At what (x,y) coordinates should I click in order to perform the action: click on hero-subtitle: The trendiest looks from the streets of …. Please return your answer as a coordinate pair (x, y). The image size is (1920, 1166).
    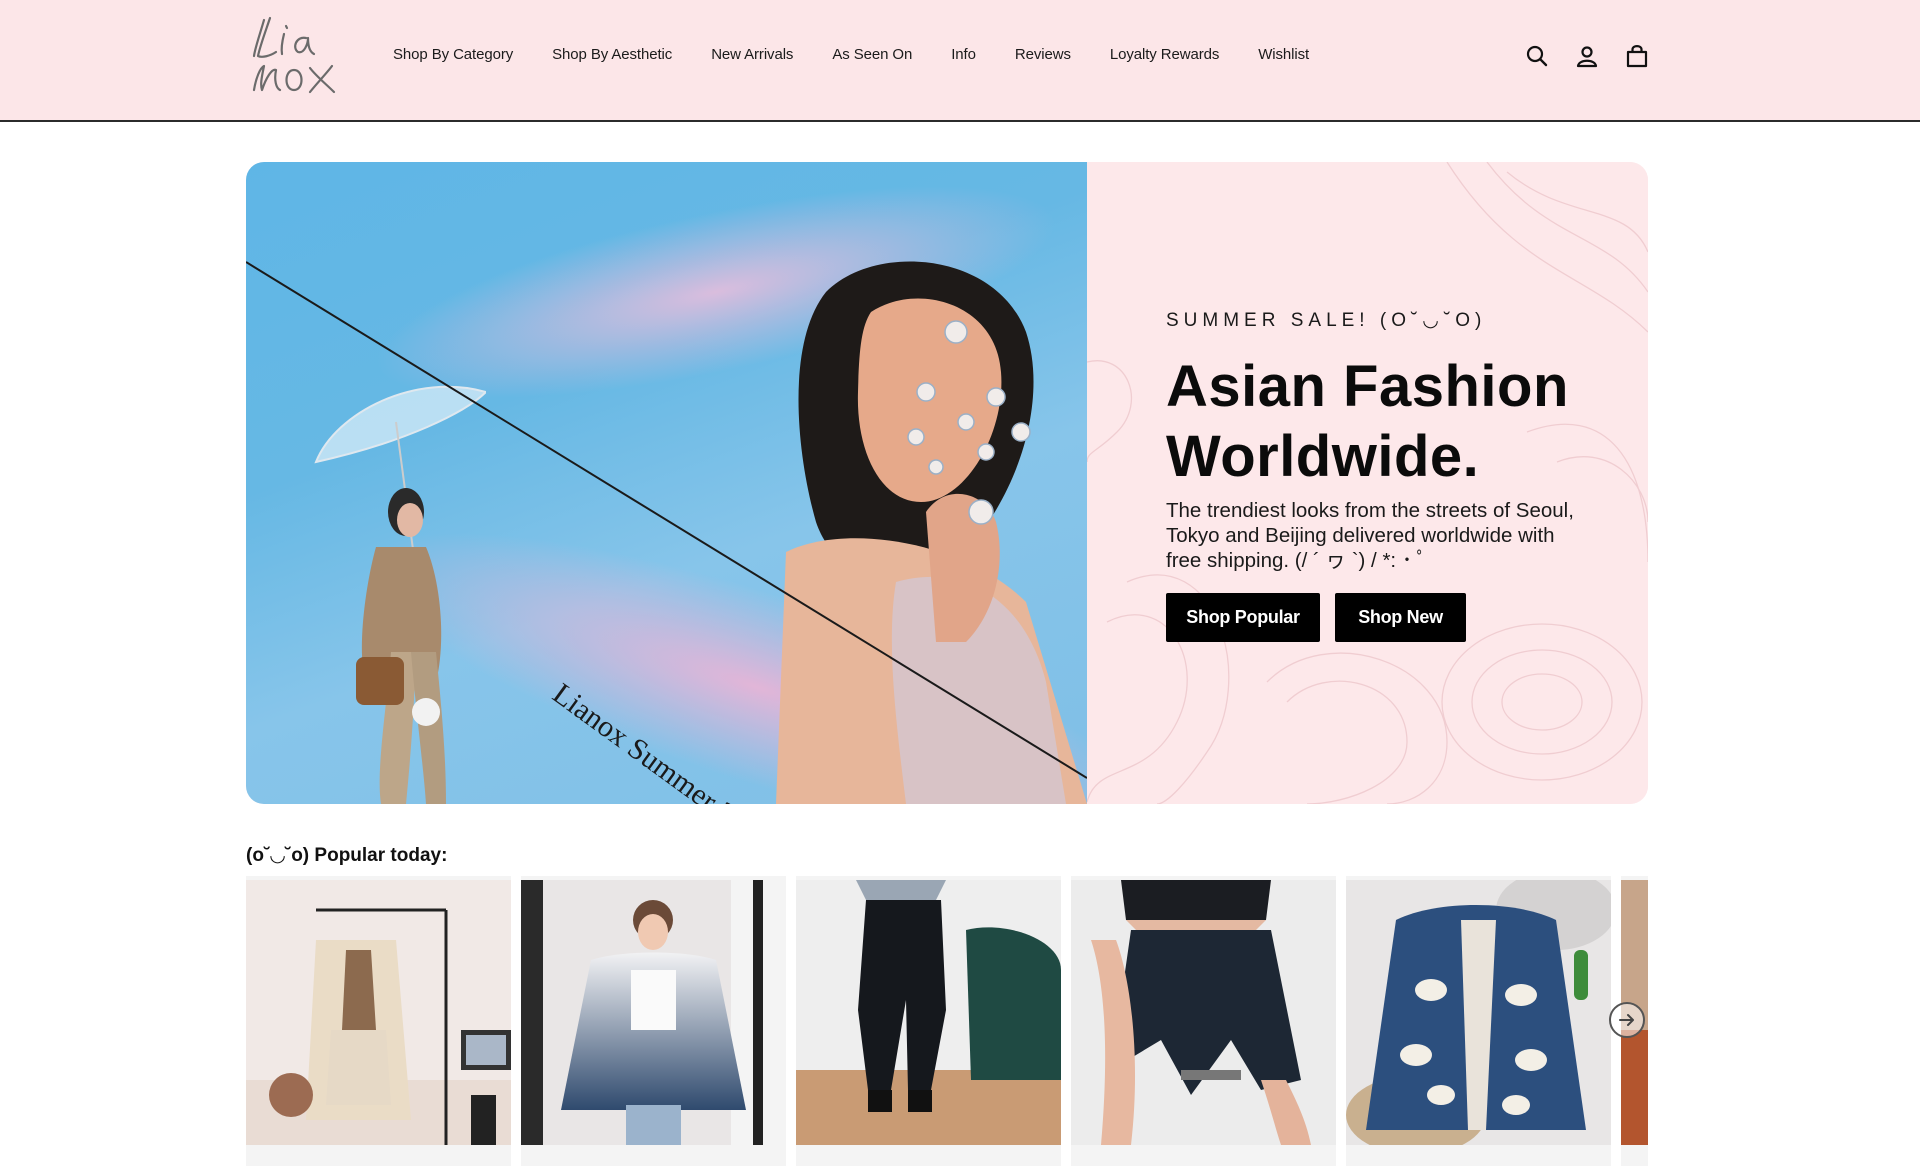
    Looking at the image, I should click on (1370, 535).